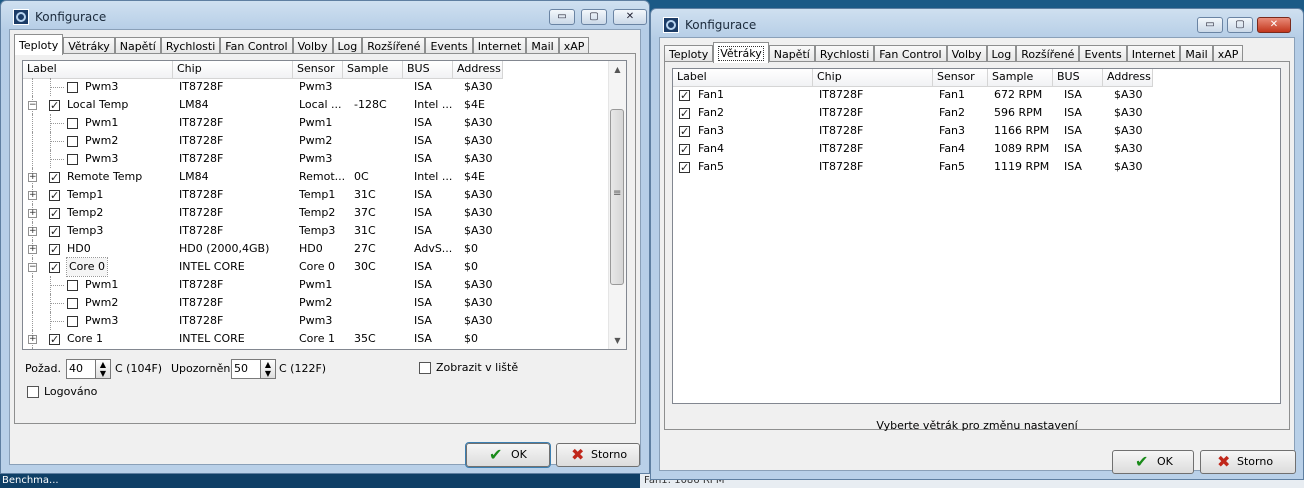 The width and height of the screenshot is (1304, 488). What do you see at coordinates (103, 369) in the screenshot?
I see `pozad-spin-icon: ▲ ▼` at bounding box center [103, 369].